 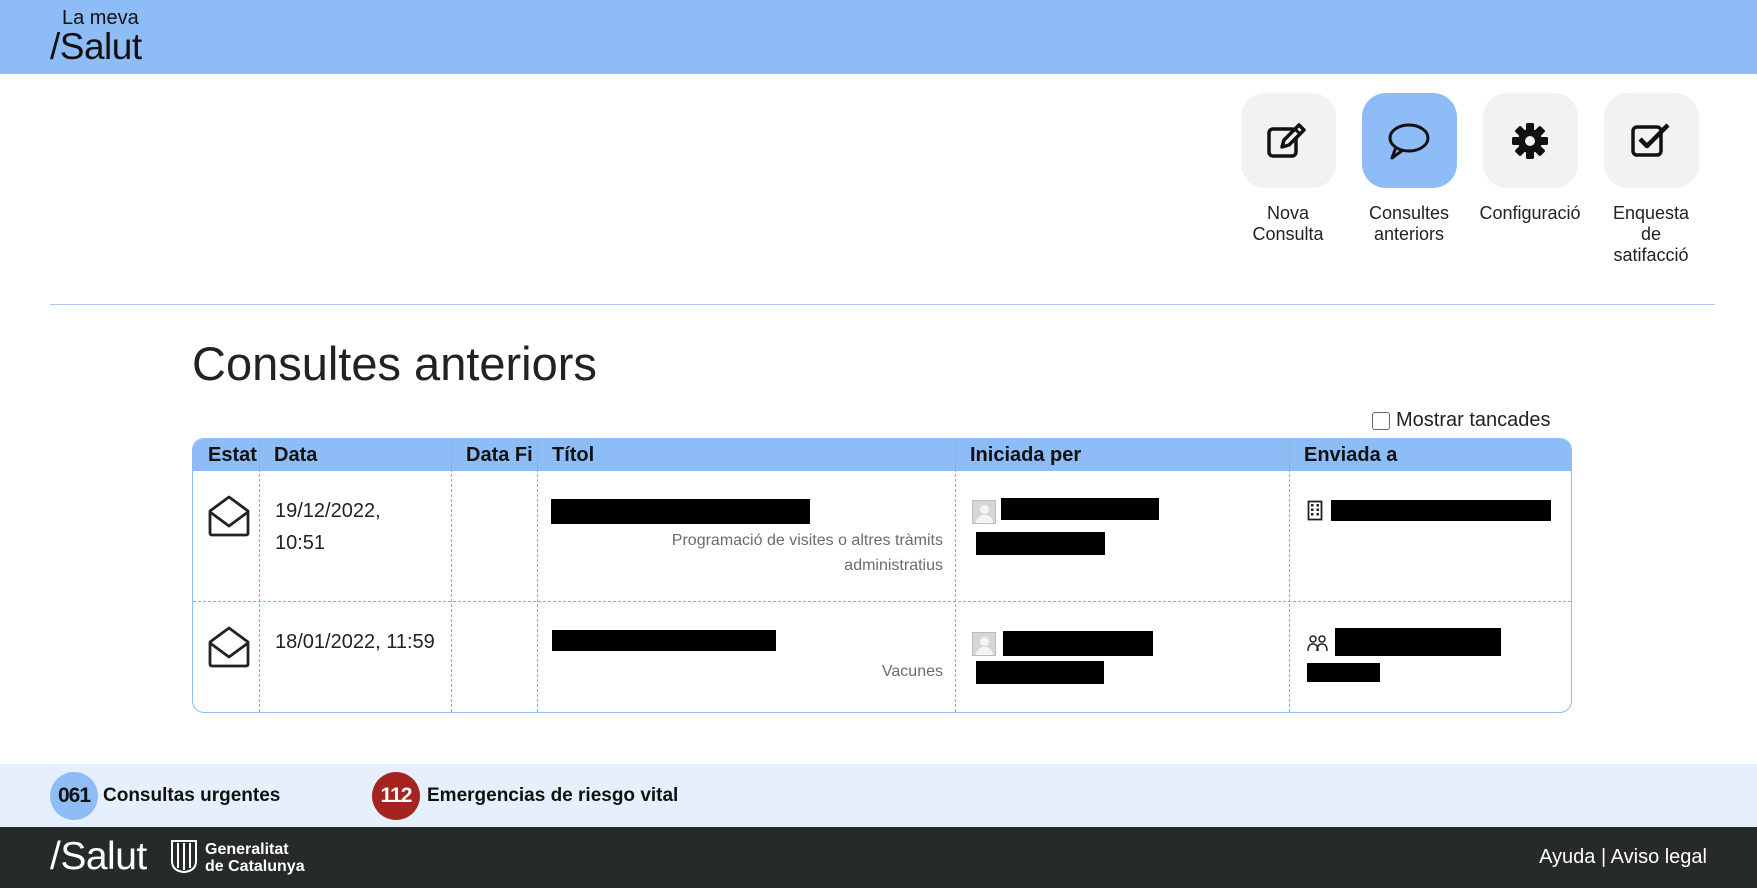 What do you see at coordinates (912, 671) in the screenshot?
I see `subtitle-line: Vacunes` at bounding box center [912, 671].